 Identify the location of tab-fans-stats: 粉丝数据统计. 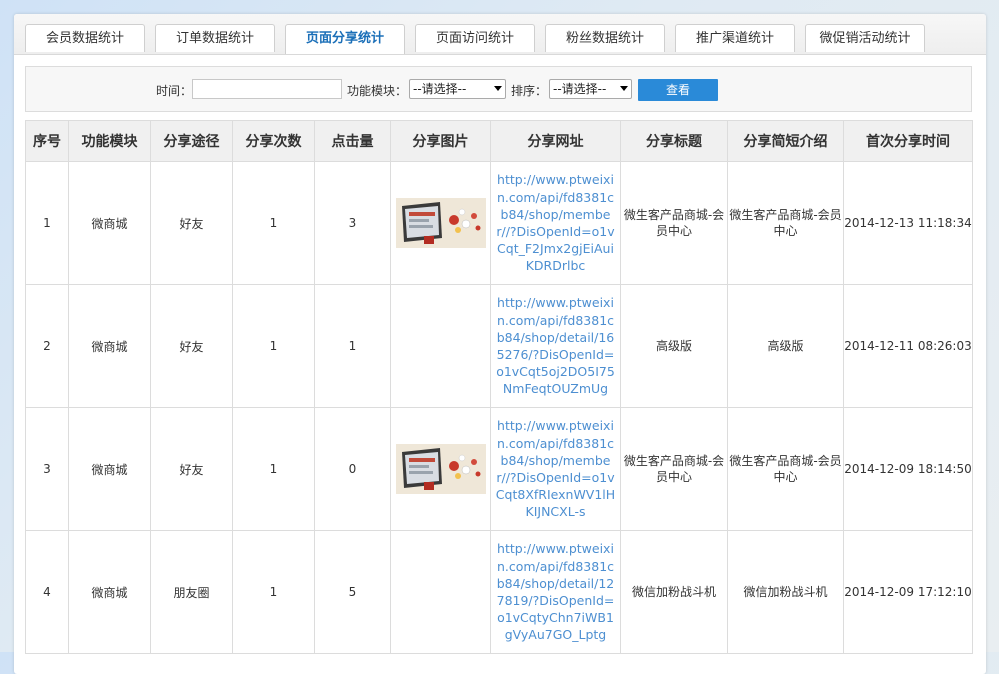
(605, 38).